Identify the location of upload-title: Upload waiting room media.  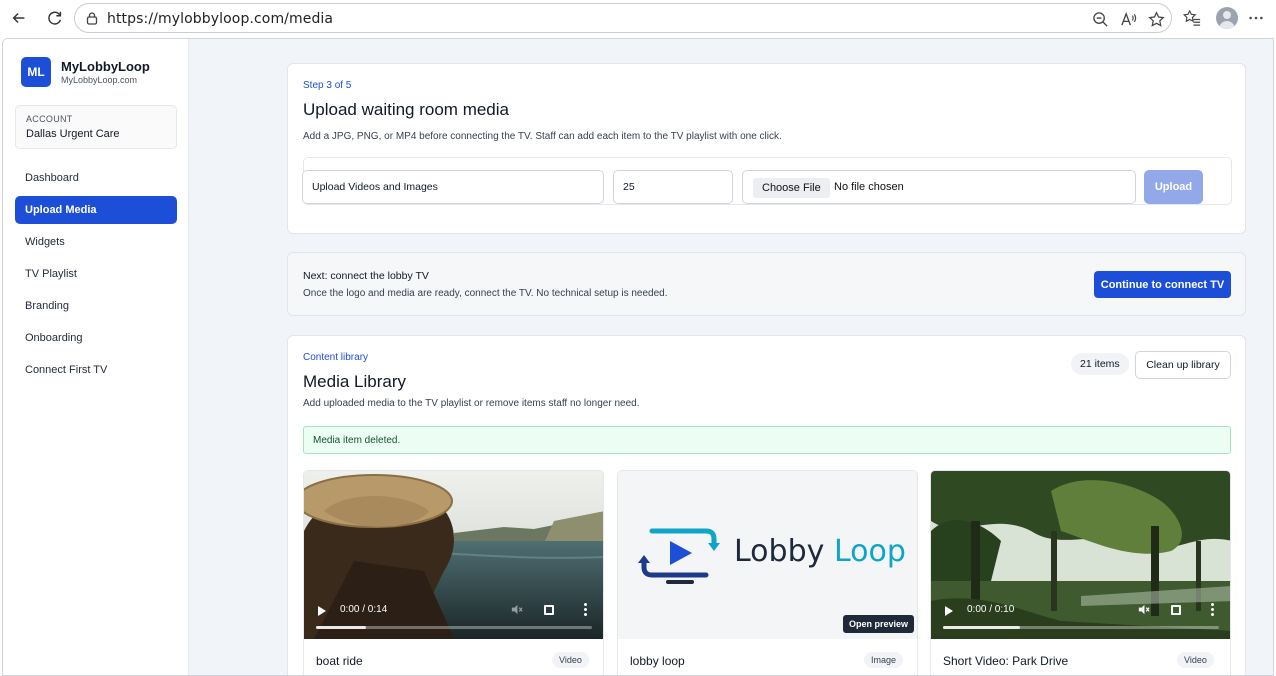
(406, 109).